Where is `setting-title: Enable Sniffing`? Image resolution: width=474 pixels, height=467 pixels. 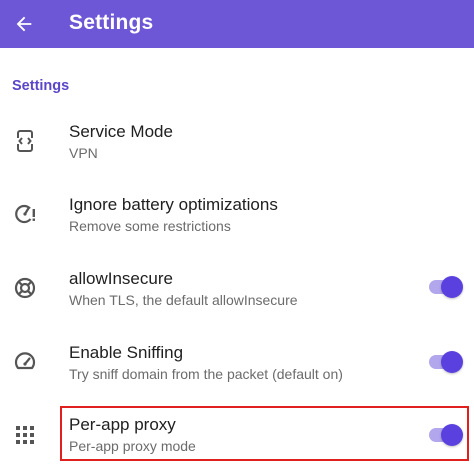
setting-title: Enable Sniffing is located at coordinates (126, 352).